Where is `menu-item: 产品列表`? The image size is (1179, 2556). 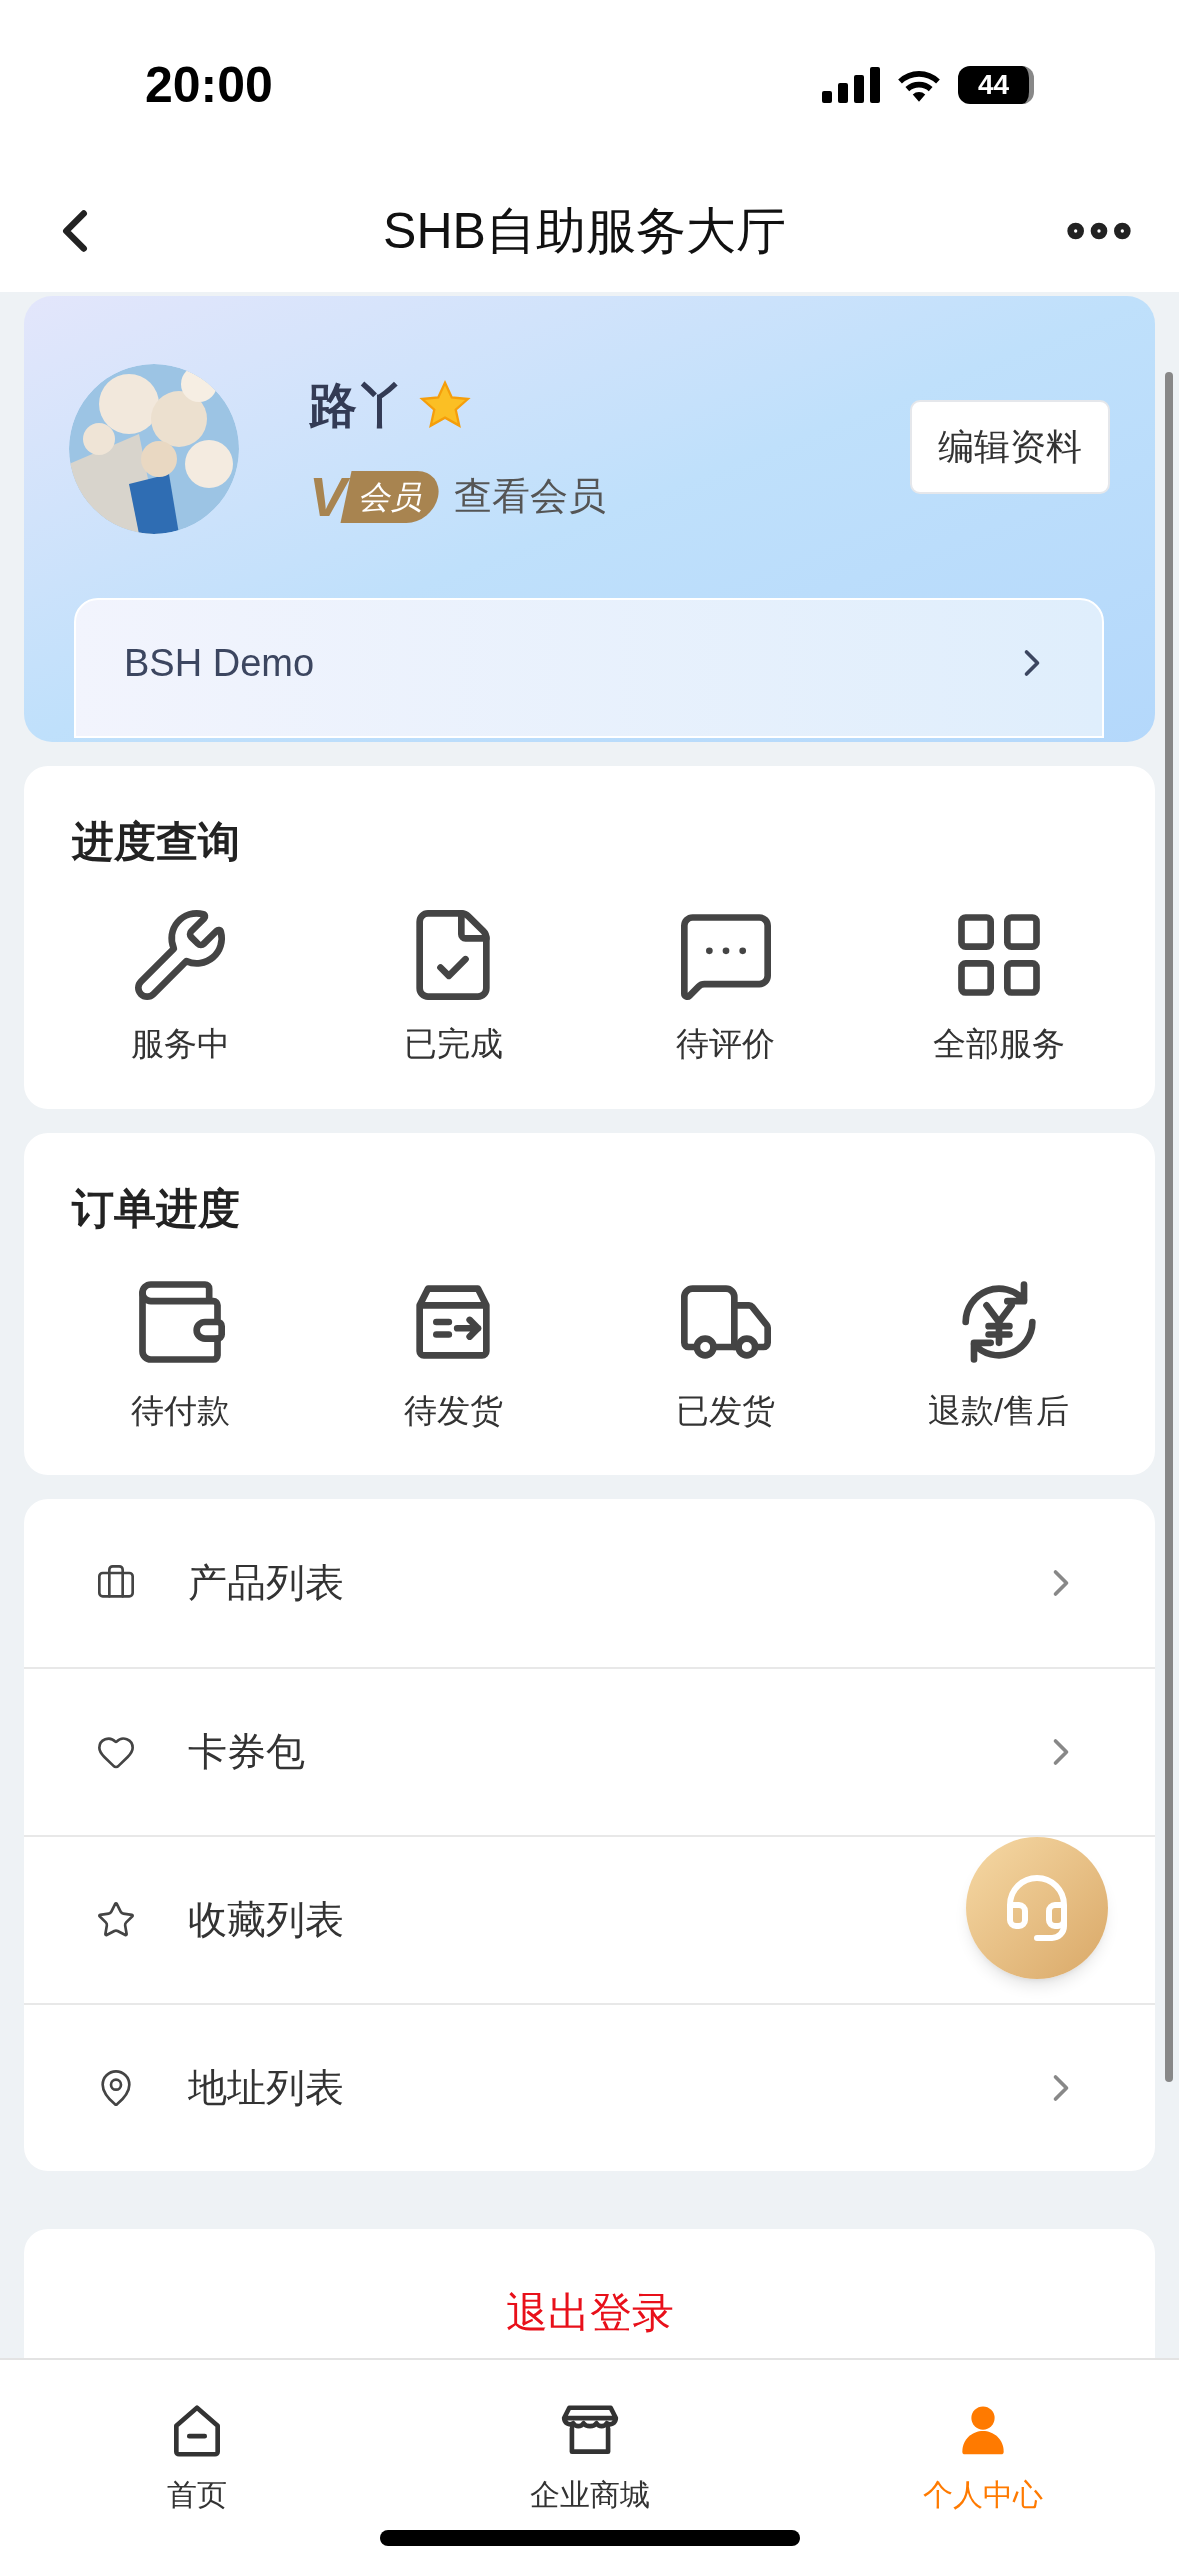 menu-item: 产品列表 is located at coordinates (589, 1583).